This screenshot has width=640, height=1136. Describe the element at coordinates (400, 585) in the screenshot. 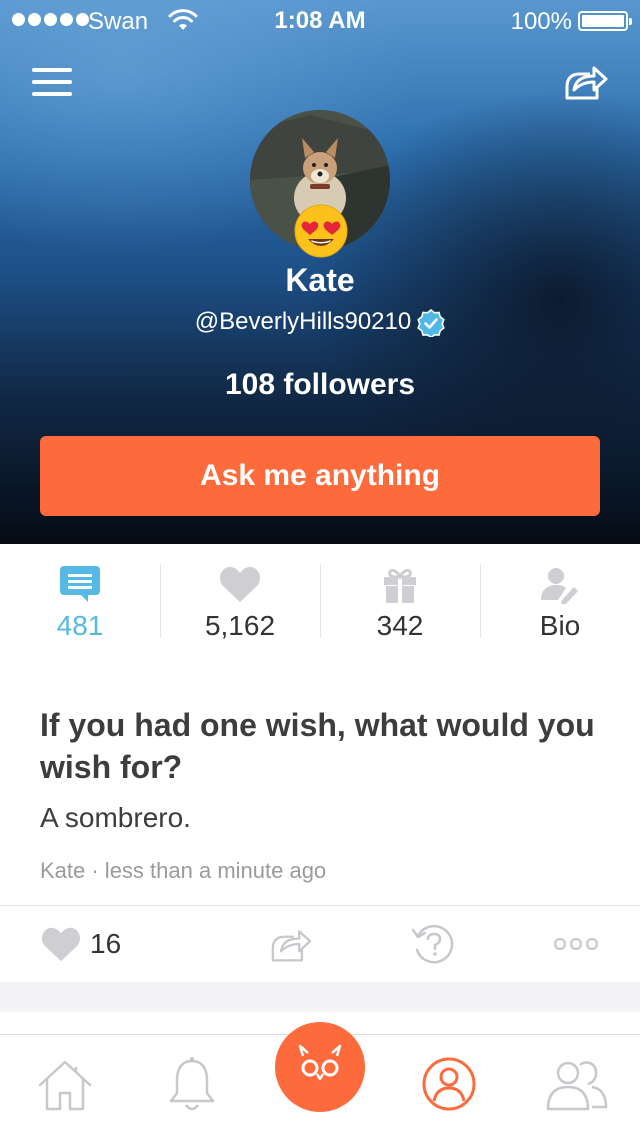

I see `gift-icon` at that location.